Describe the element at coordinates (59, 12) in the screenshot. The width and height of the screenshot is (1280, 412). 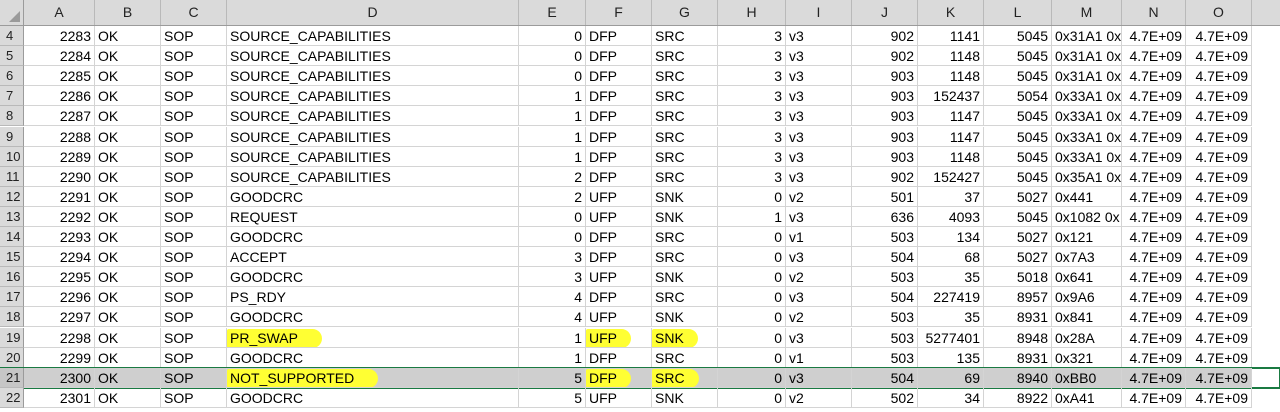
I see `column-header-a: A` at that location.